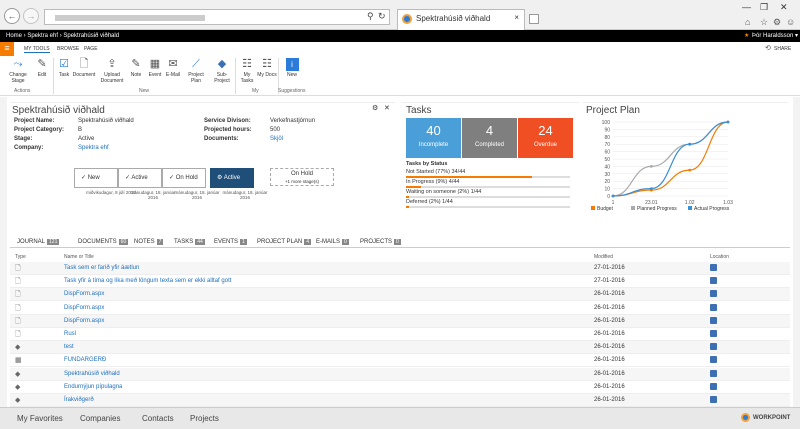 This screenshot has height=429, width=800. Describe the element at coordinates (79, 400) in the screenshot. I see `row-title-link: Írakviðgerð` at that location.